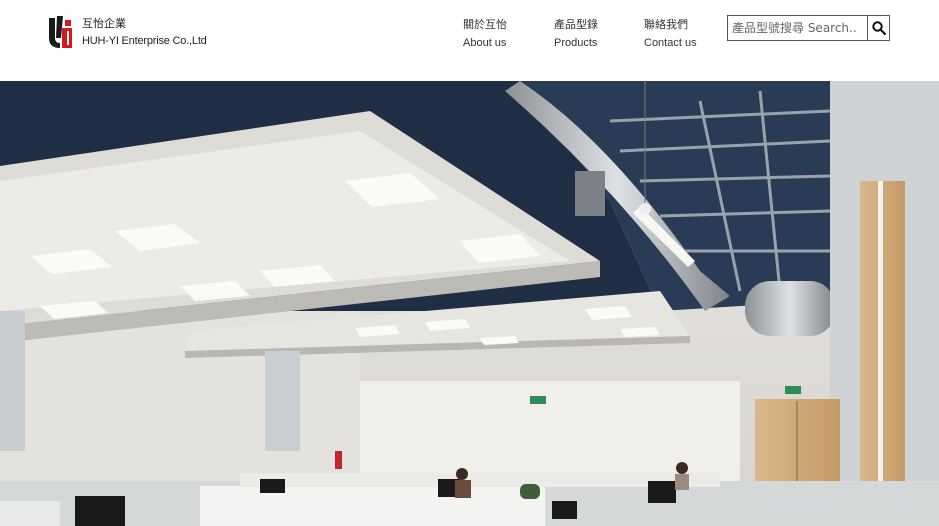 The height and width of the screenshot is (526, 939). What do you see at coordinates (670, 34) in the screenshot?
I see `nav-contact-us: 聯絡我們 Contact us` at bounding box center [670, 34].